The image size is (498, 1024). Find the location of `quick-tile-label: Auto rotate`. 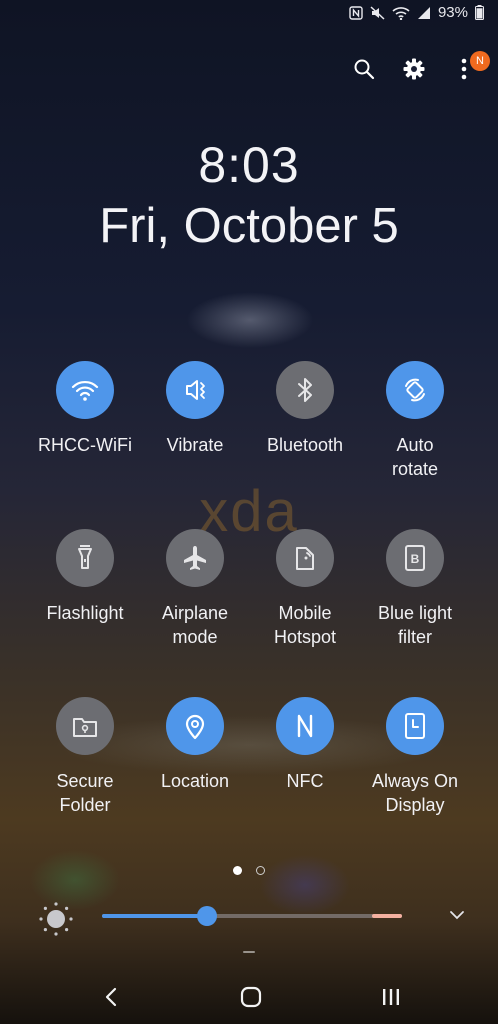

quick-tile-label: Auto rotate is located at coordinates (415, 457).